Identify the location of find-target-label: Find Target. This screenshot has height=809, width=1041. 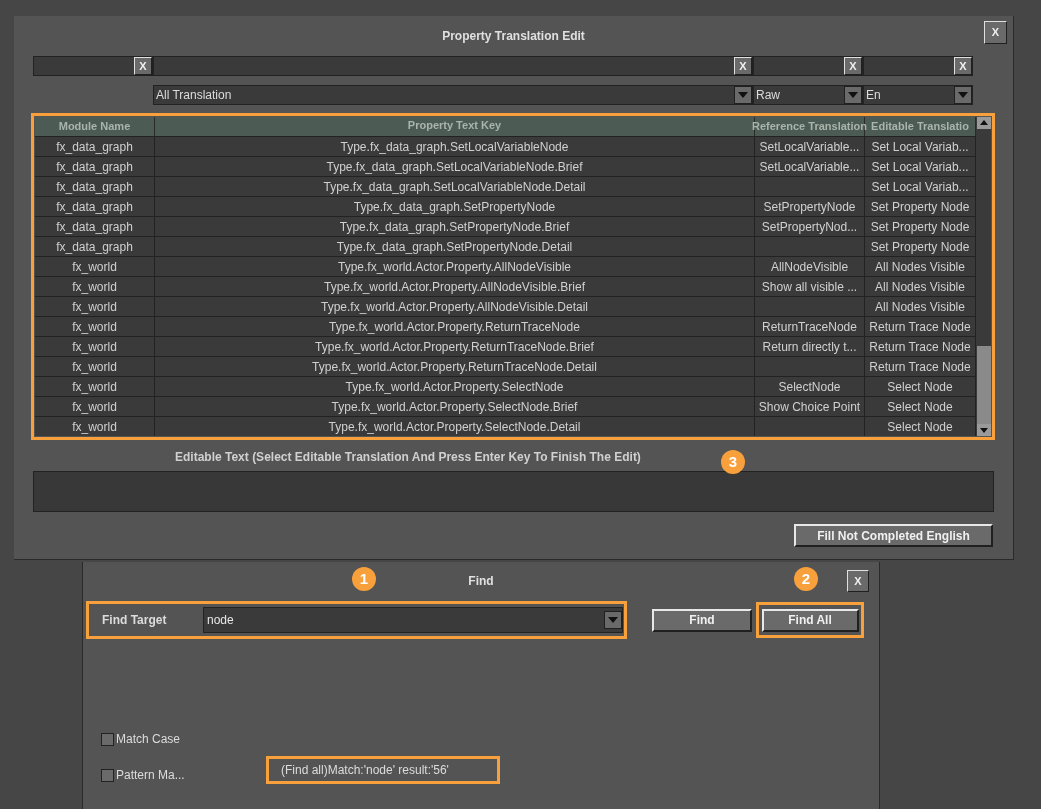
(135, 620).